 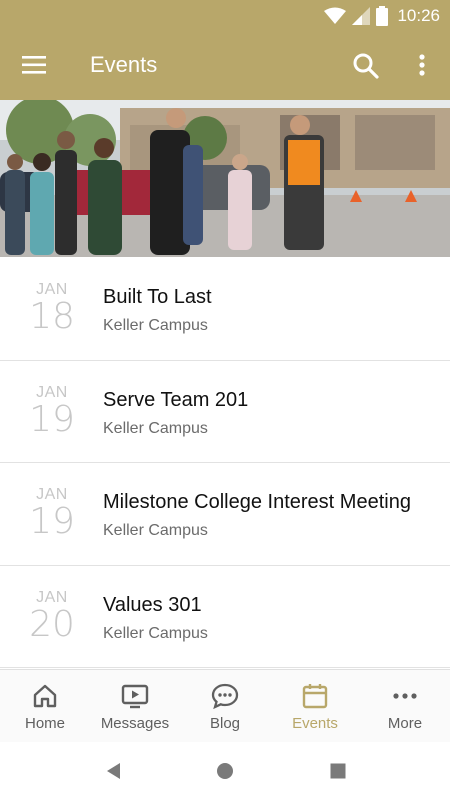 I want to click on status-time: 10:26, so click(x=418, y=15).